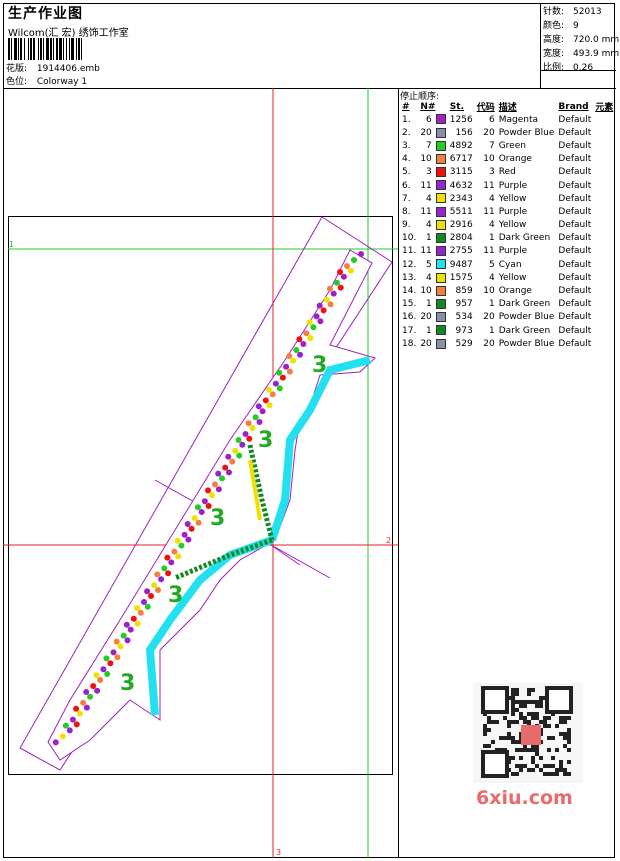  Describe the element at coordinates (528, 733) in the screenshot. I see `qr-code` at that location.